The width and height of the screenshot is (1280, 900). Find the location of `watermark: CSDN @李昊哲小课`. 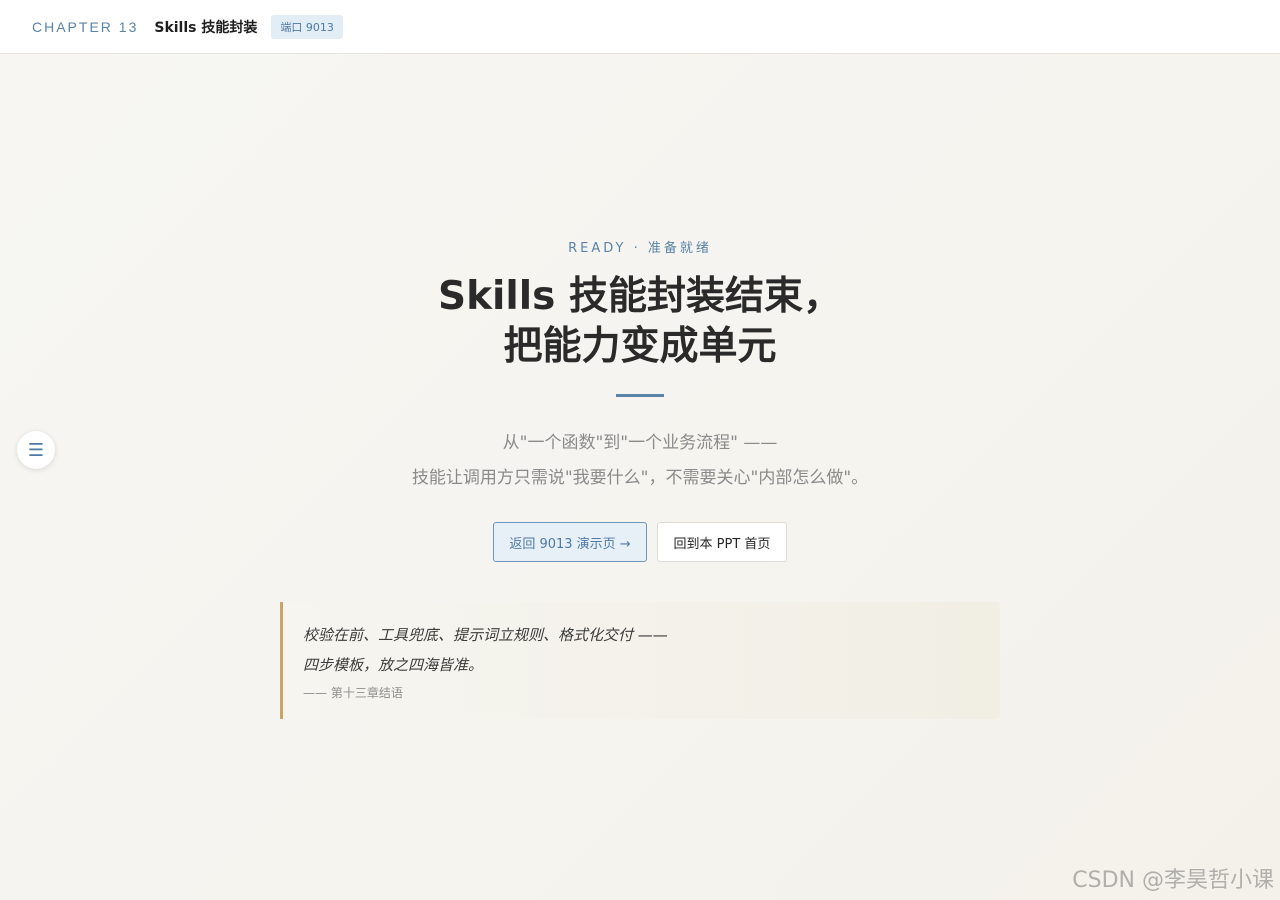

watermark: CSDN @李昊哲小课 is located at coordinates (1173, 880).